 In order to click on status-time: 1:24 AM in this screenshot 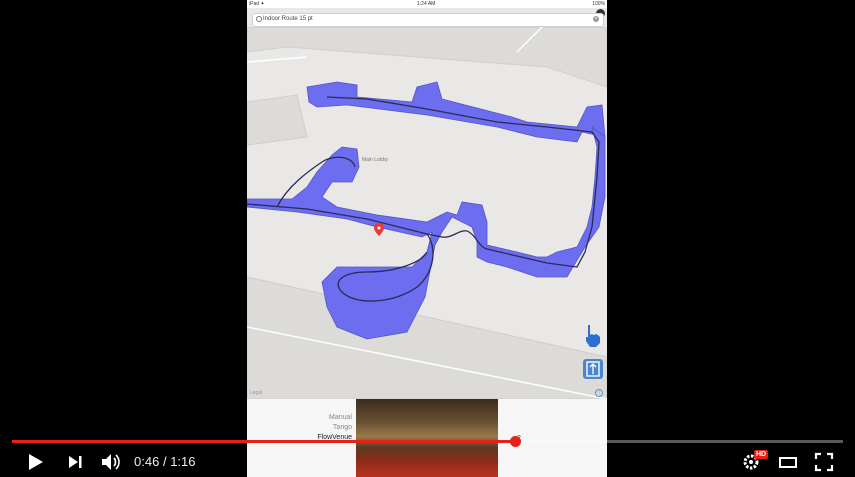, I will do `click(426, 4)`.